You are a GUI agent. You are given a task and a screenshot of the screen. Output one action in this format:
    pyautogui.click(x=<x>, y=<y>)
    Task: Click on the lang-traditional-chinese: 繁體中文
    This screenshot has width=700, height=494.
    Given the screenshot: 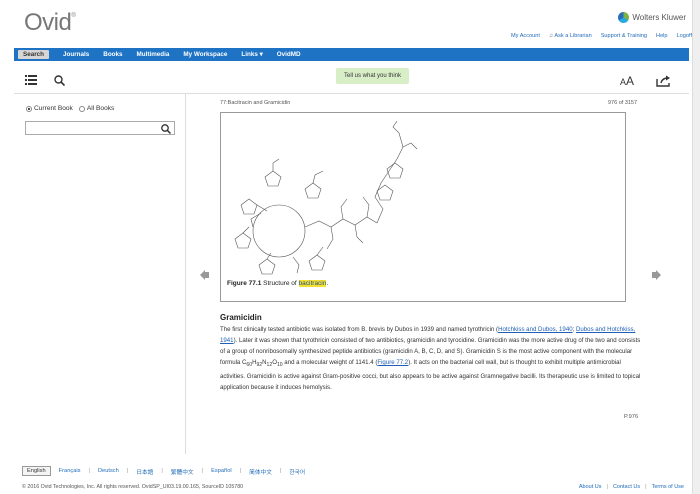 What is the action you would take?
    pyautogui.click(x=182, y=471)
    